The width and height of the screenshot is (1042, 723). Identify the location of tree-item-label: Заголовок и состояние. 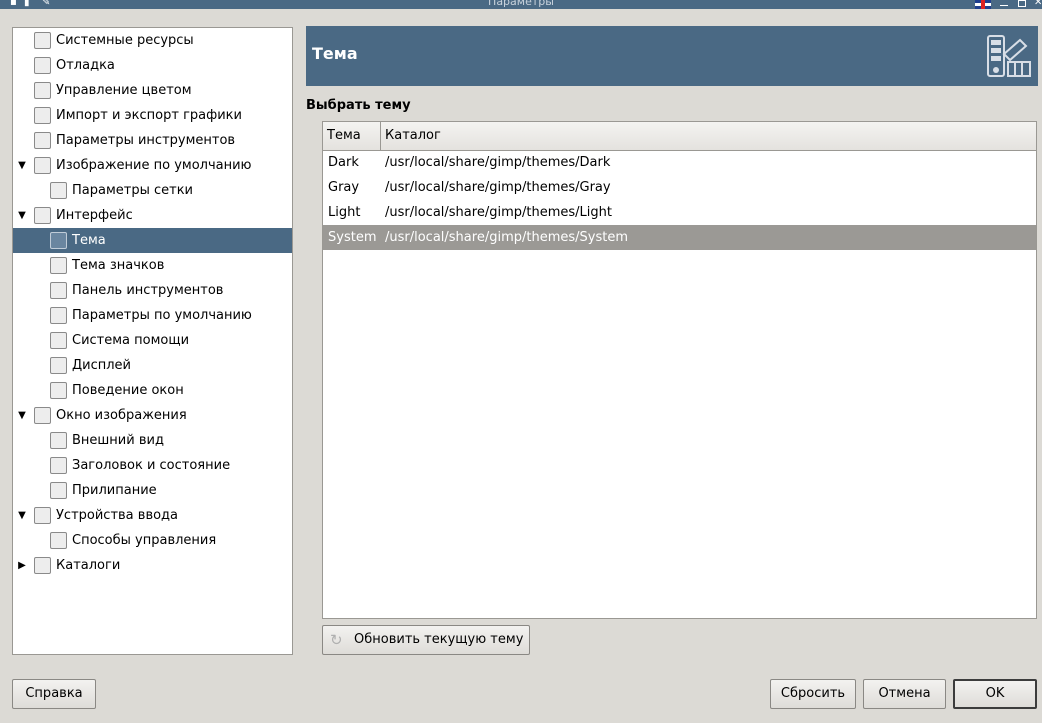
(151, 465).